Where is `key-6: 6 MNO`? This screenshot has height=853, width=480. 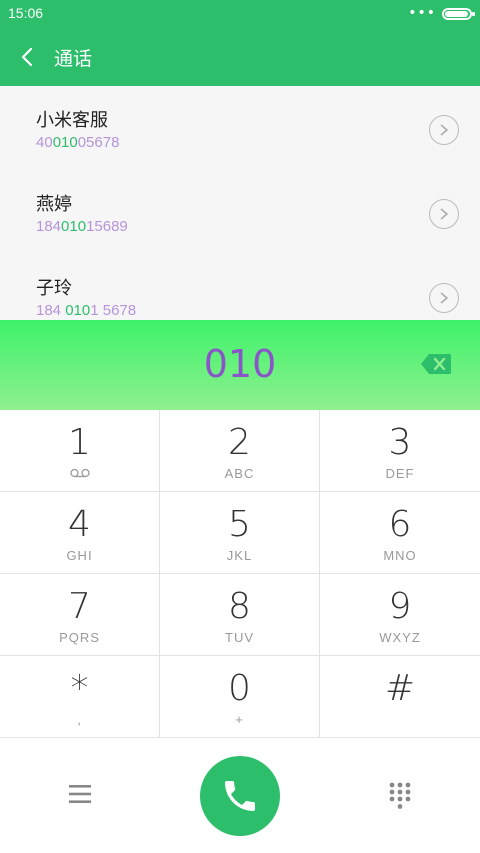 key-6: 6 MNO is located at coordinates (400, 533).